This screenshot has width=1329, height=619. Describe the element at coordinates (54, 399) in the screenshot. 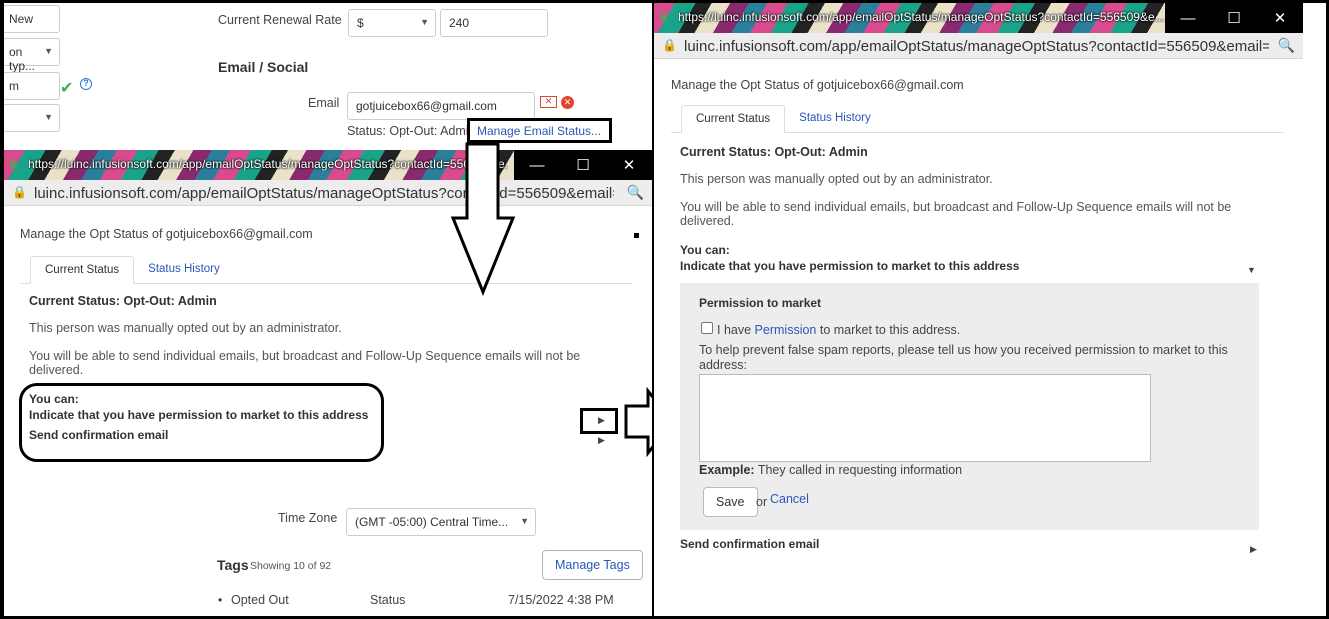

I see `left-you-can: You can:` at that location.